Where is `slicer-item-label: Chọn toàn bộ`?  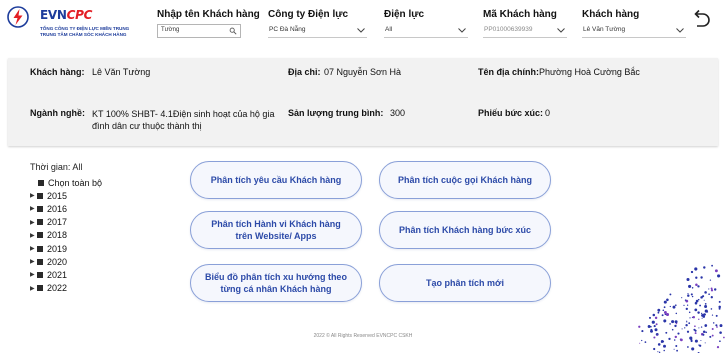
slicer-item-label: Chọn toàn bộ is located at coordinates (75, 182).